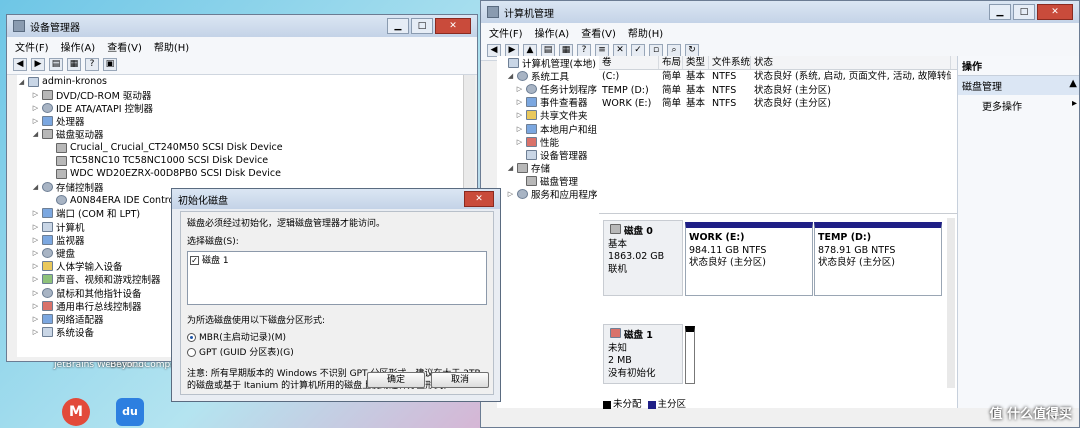 Image resolution: width=1080 pixels, height=428 pixels. What do you see at coordinates (243, 108) in the screenshot?
I see `tree-item: ▷ IDE ATA/ATAPI 控制器` at bounding box center [243, 108].